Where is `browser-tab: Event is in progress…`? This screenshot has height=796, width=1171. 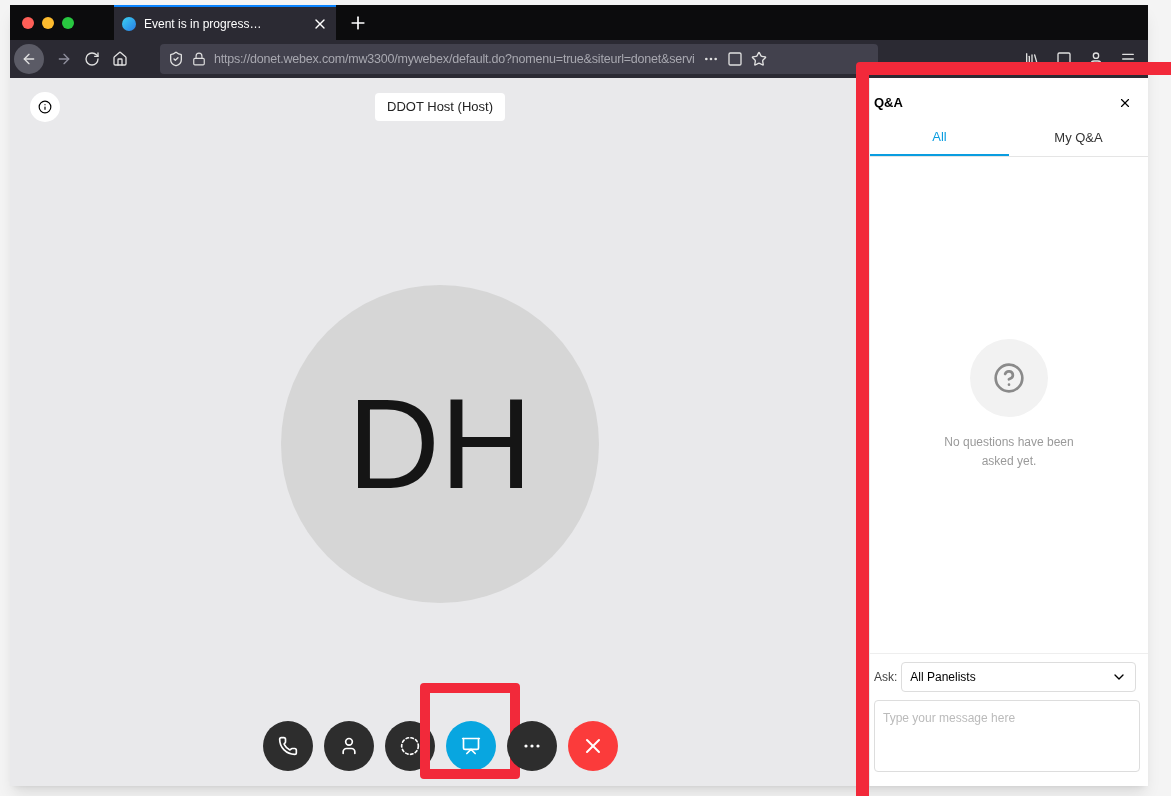
browser-tab: Event is in progress… is located at coordinates (225, 22).